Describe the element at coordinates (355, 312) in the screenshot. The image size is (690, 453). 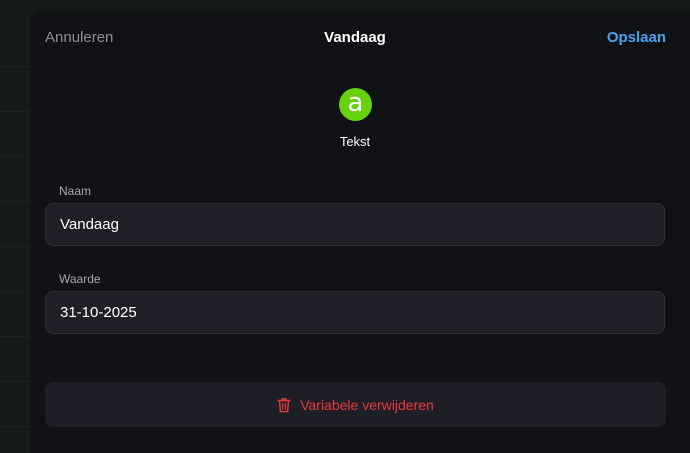
I see `value-field: 31-10-2025` at that location.